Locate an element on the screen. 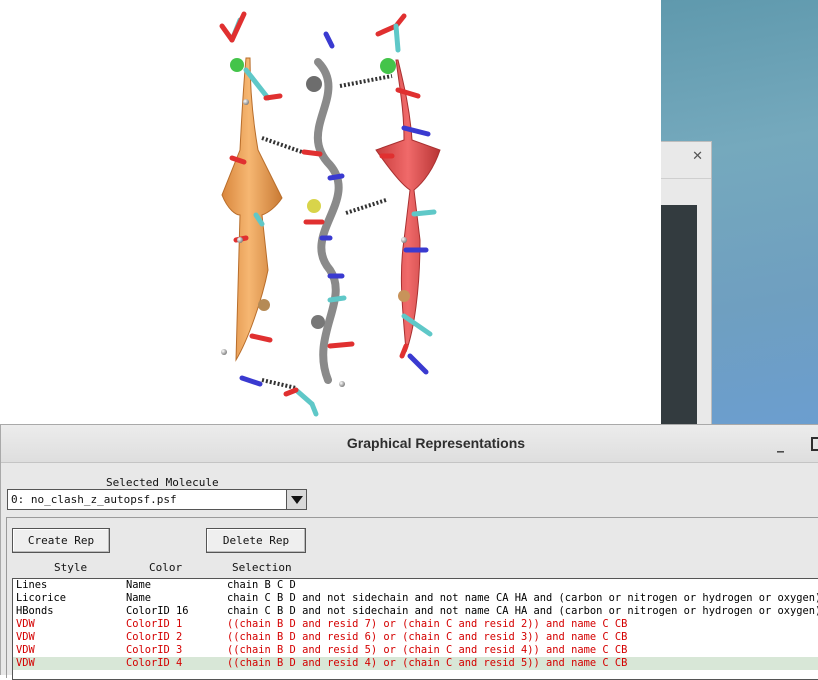 Image resolution: width=818 pixels, height=680 pixels. background-window-divider is located at coordinates (686, 178).